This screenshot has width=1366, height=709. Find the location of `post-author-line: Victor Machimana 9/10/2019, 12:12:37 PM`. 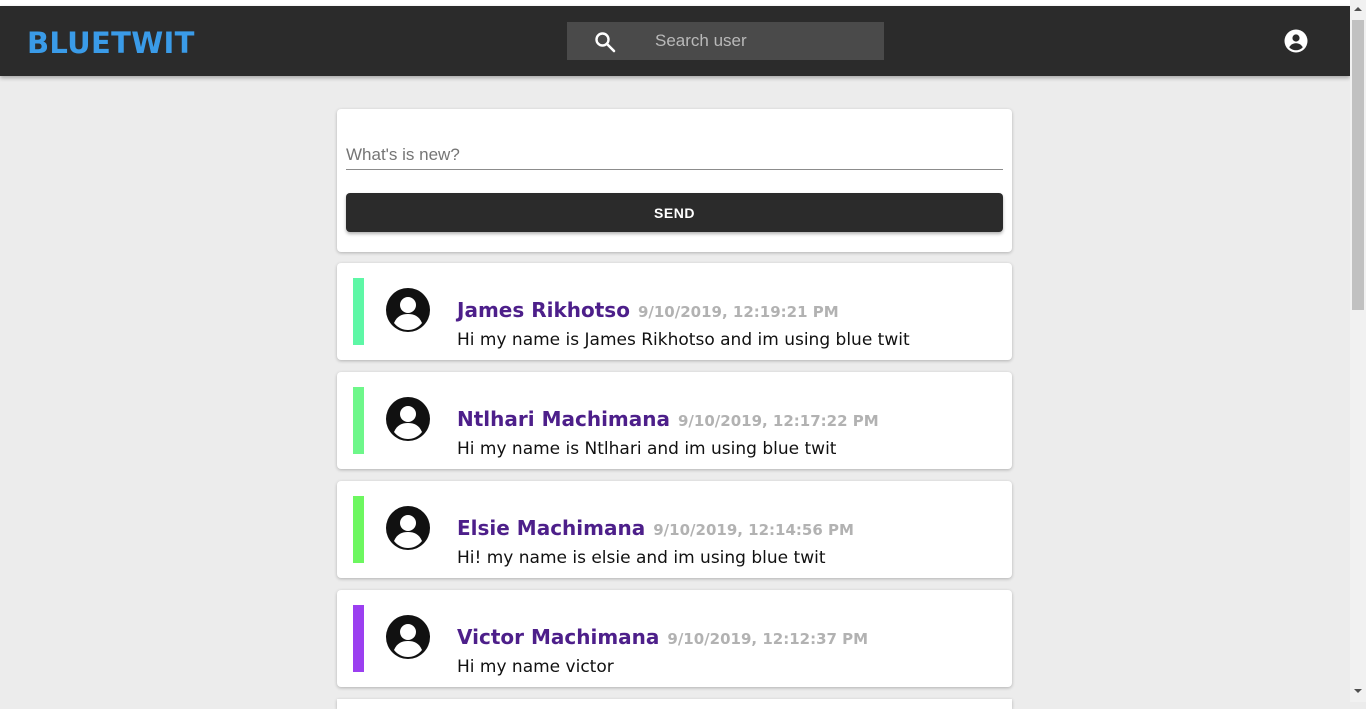

post-author-line: Victor Machimana 9/10/2019, 12:12:37 PM is located at coordinates (662, 637).